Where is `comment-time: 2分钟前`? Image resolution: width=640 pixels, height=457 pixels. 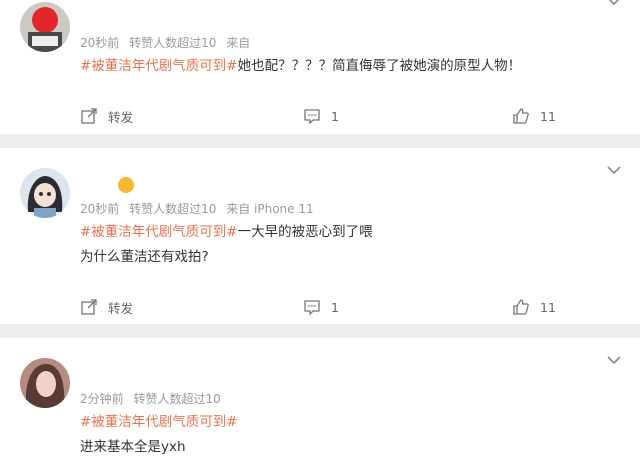
comment-time: 2分钟前 is located at coordinates (102, 399).